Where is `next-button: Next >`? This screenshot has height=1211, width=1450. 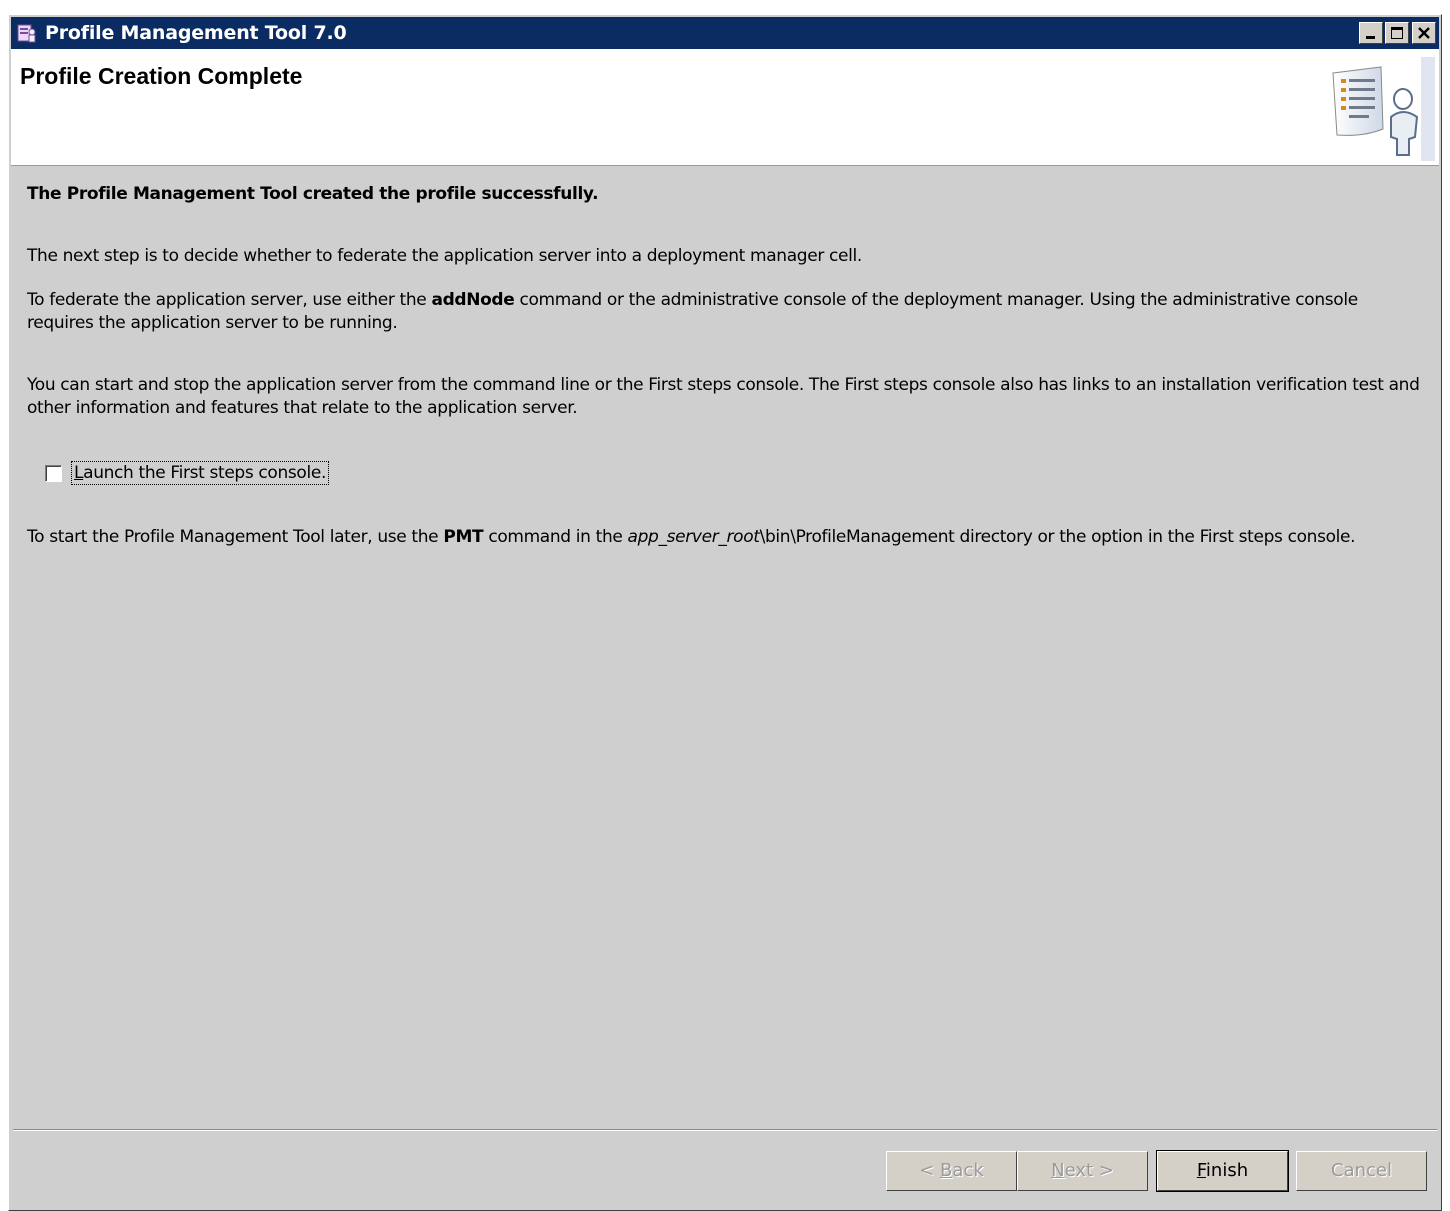
next-button: Next > is located at coordinates (1082, 1171).